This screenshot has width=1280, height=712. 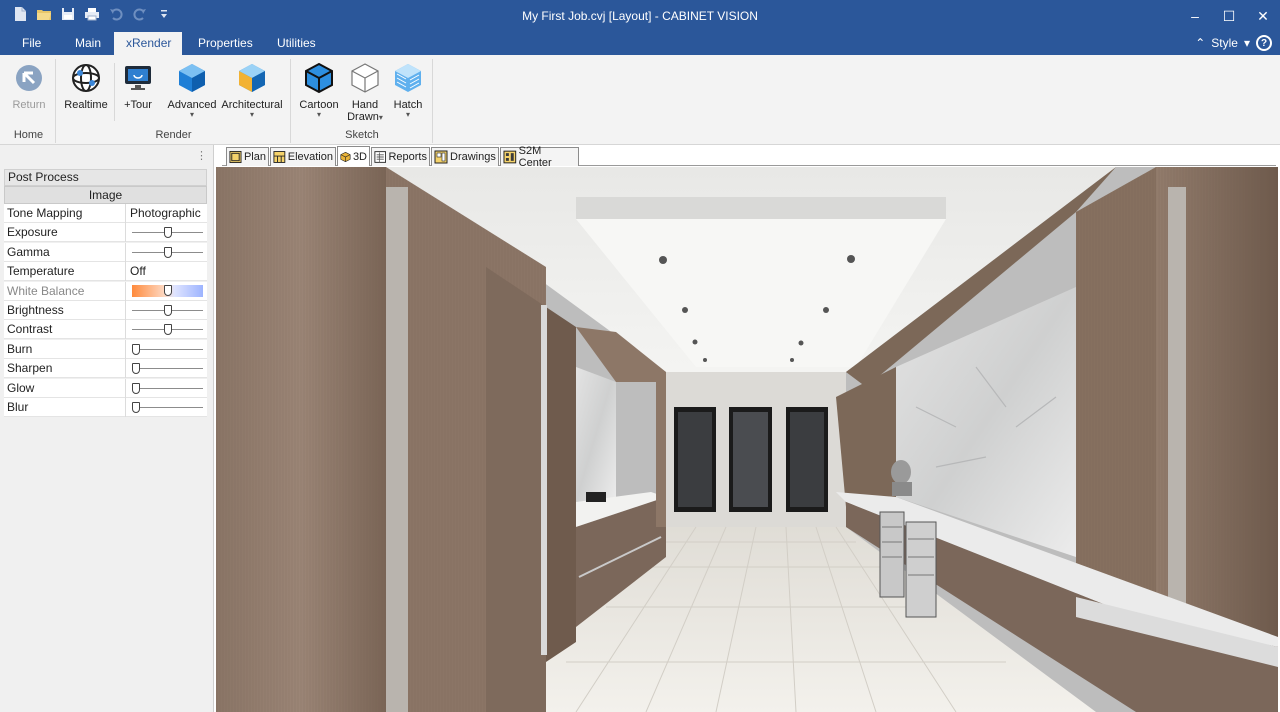 What do you see at coordinates (510, 157) in the screenshot?
I see `s2m-center-icon` at bounding box center [510, 157].